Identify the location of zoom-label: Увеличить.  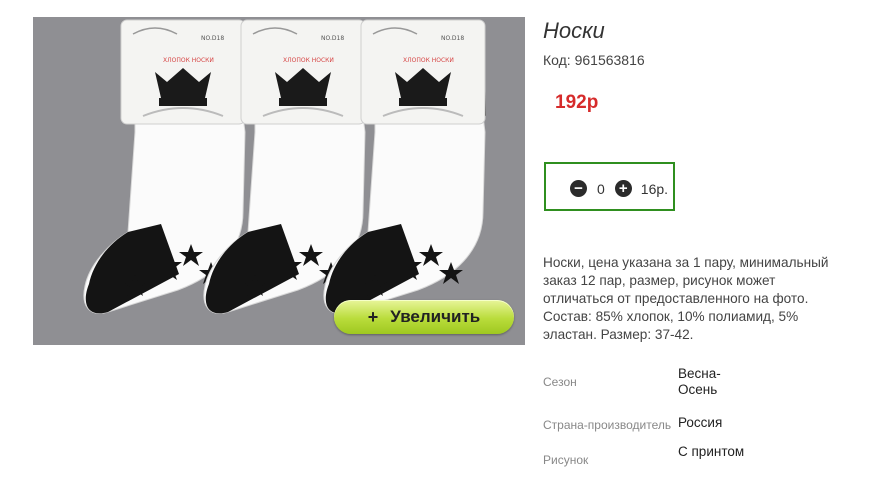
(435, 316).